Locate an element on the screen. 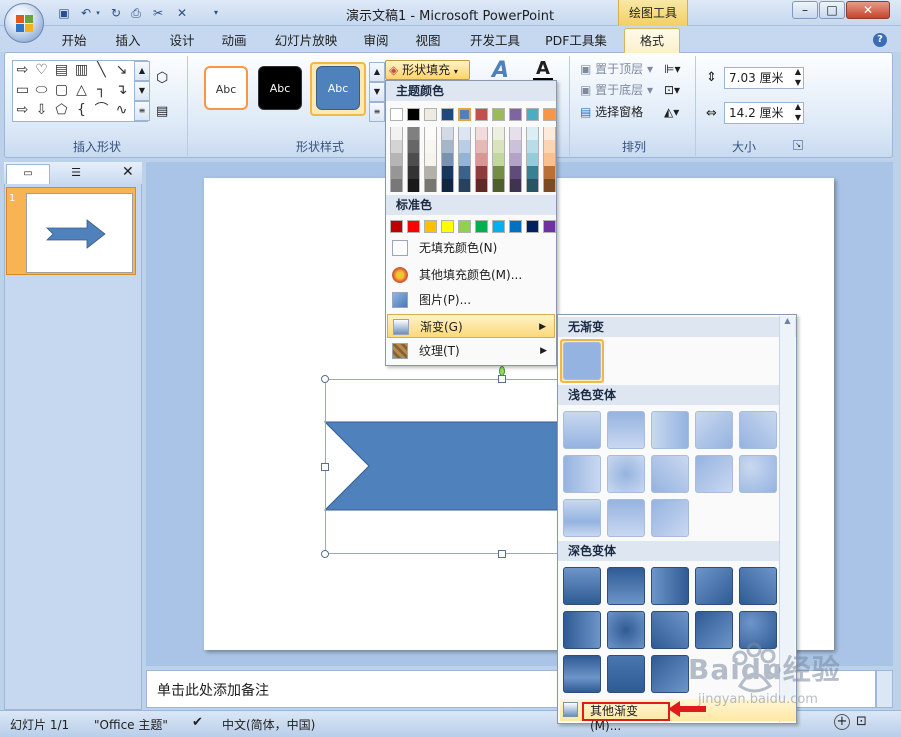 The image size is (901, 737). close-button: ✕ is located at coordinates (868, 10).